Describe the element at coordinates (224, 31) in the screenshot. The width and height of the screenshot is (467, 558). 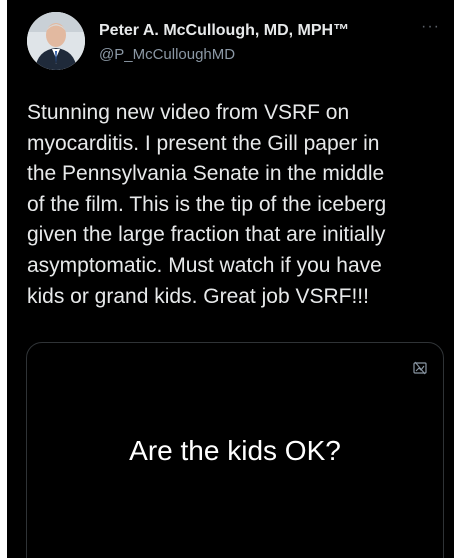
I see `author-display-name: Peter A. McCullough, MD, MPH™` at that location.